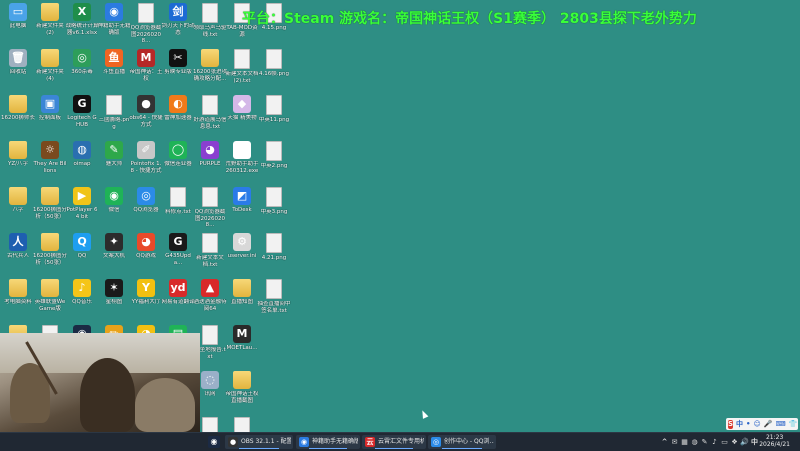 Image resolution: width=800 pixels, height=451 pixels. I want to click on desktop-icon: ◕ QQ游戏, so click(146, 256).